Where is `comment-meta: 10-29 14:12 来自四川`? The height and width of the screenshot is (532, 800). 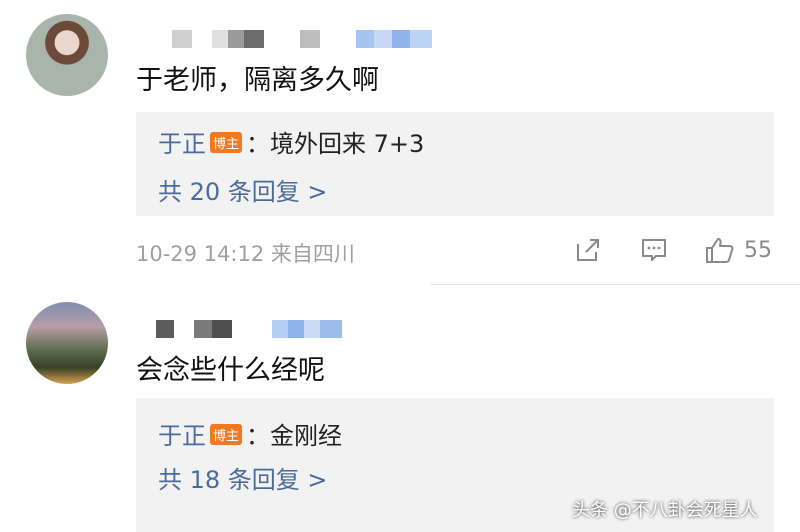
comment-meta: 10-29 14:12 来自四川 is located at coordinates (245, 254).